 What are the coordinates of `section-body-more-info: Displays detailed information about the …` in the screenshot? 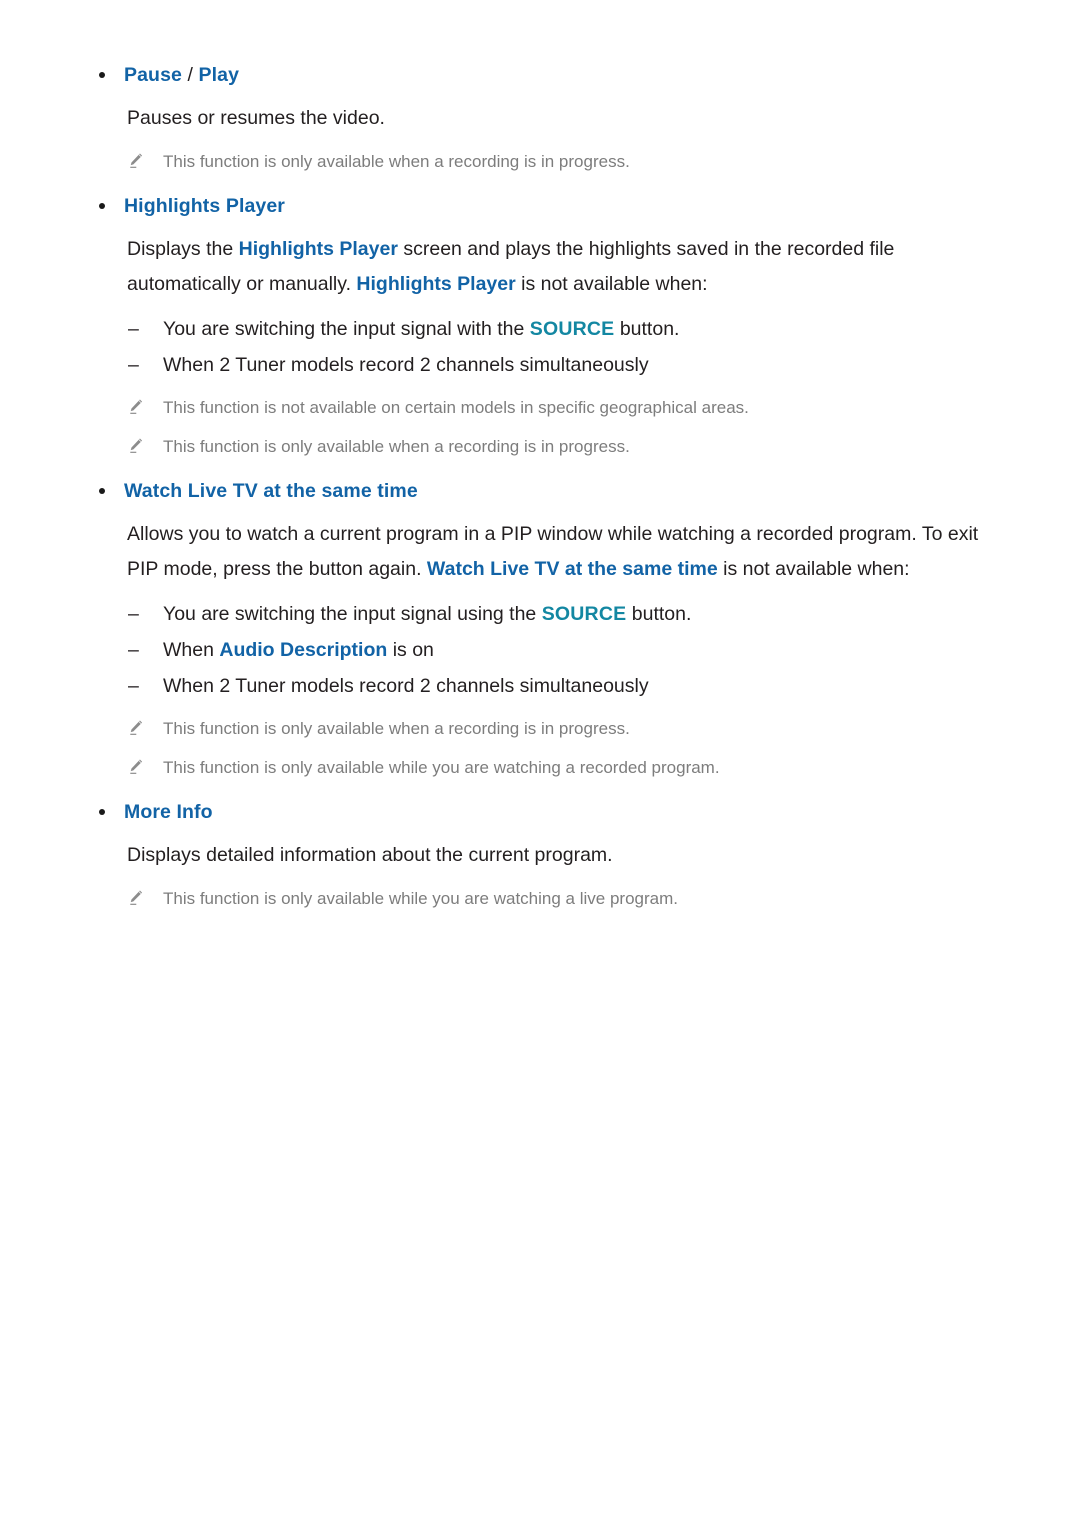 It's located at (370, 855).